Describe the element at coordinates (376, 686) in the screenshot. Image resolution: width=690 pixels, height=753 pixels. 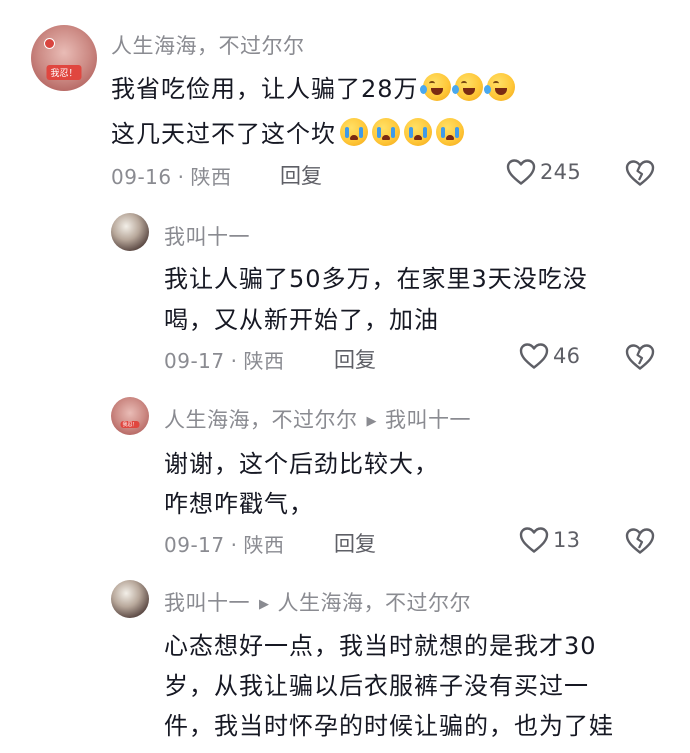
I see `comment-text: 岁，从我让骗以后衣服裤子没有买过一` at that location.